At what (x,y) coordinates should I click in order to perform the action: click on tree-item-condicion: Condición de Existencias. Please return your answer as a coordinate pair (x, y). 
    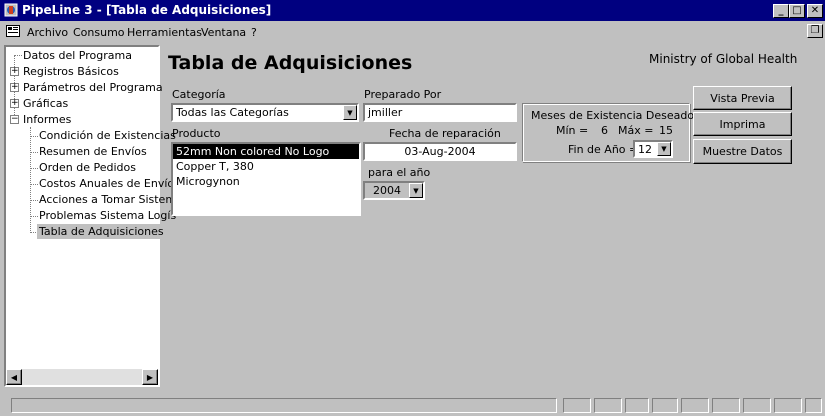
    Looking at the image, I should click on (107, 135).